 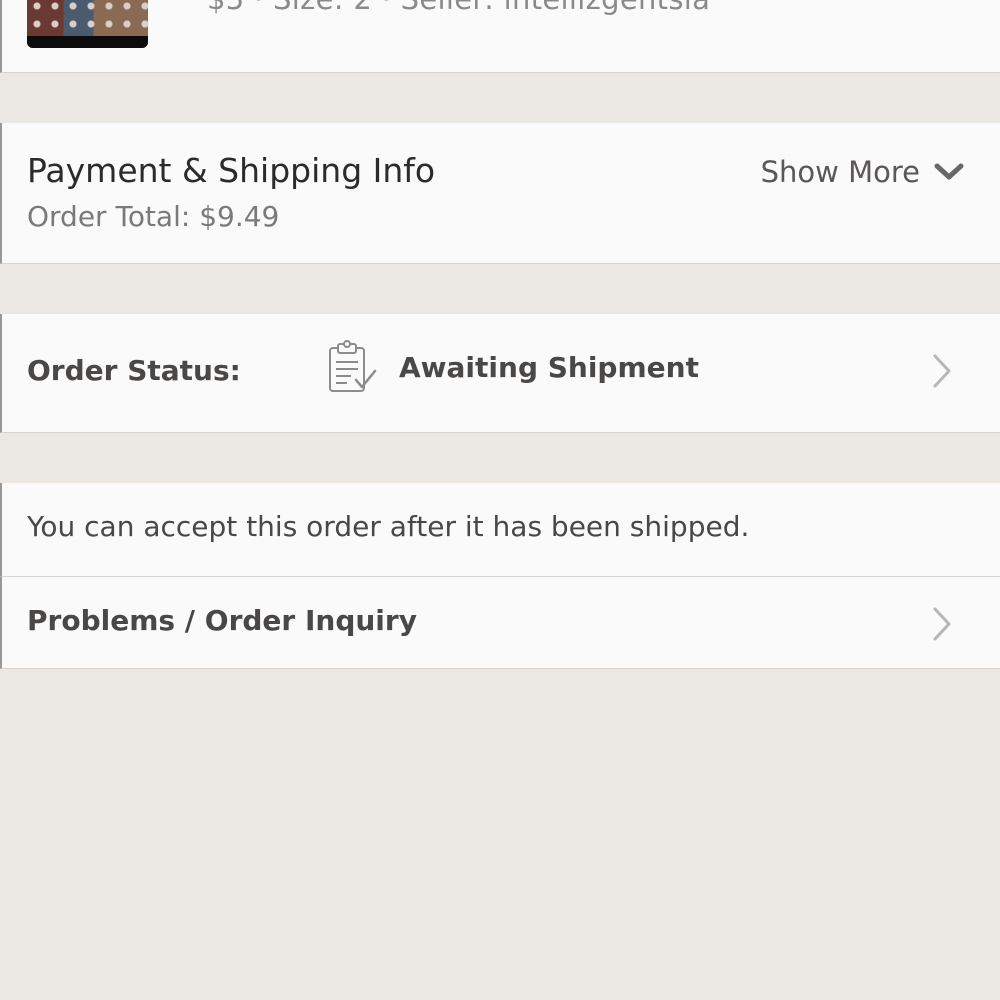 What do you see at coordinates (231, 170) in the screenshot?
I see `payment-shipping-title: Payment & Shipping Info` at bounding box center [231, 170].